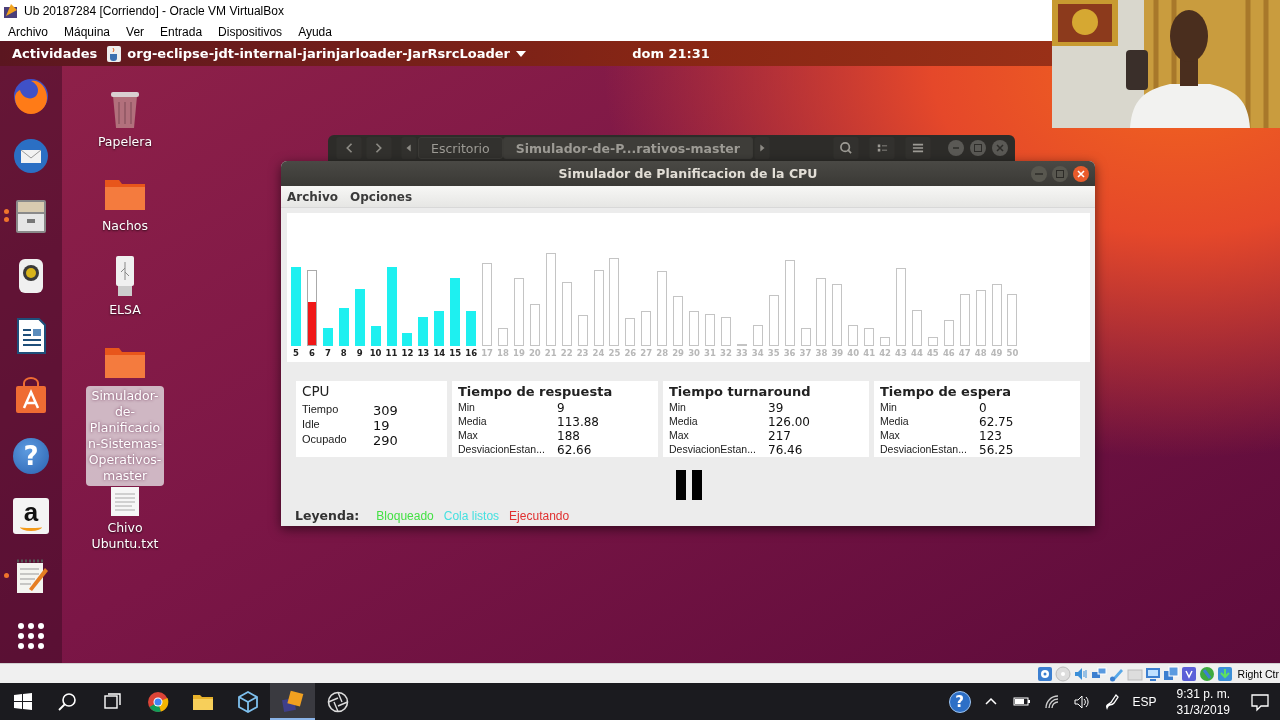 This screenshot has width=1280, height=720. What do you see at coordinates (343, 353) in the screenshot?
I see `process-label: 8` at bounding box center [343, 353].